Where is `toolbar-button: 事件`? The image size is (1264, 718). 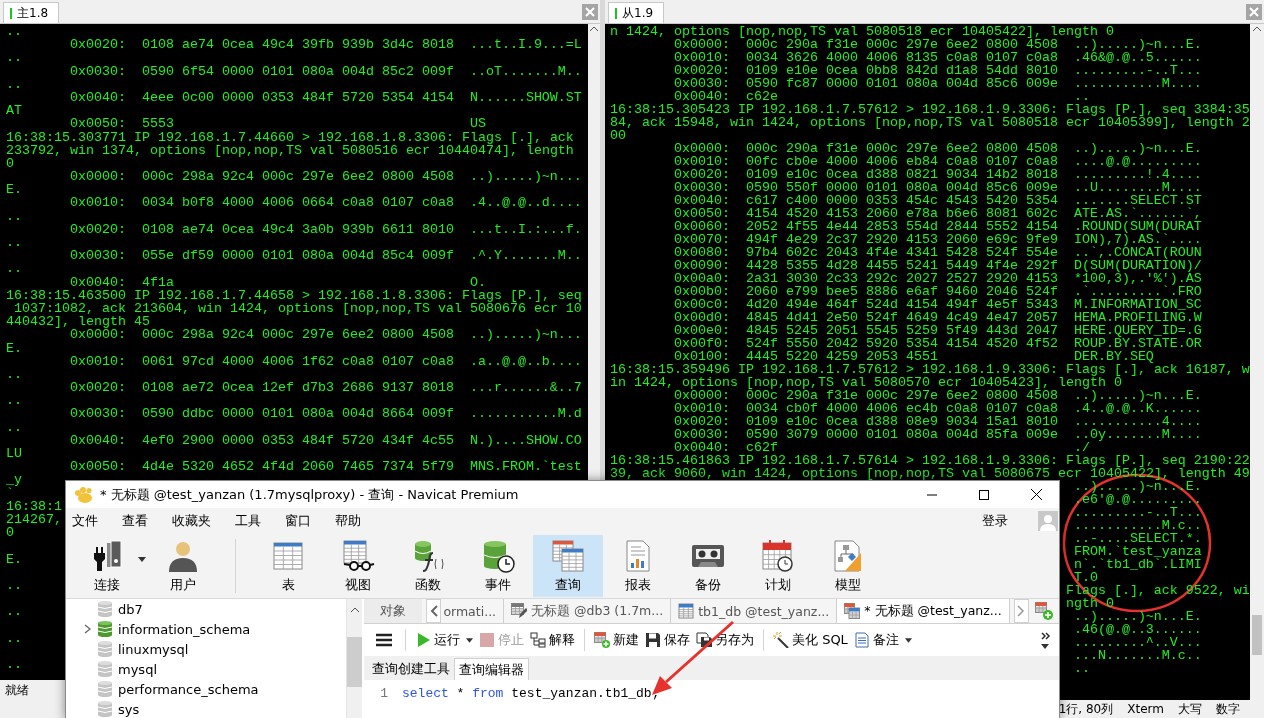 toolbar-button: 事件 is located at coordinates (498, 566).